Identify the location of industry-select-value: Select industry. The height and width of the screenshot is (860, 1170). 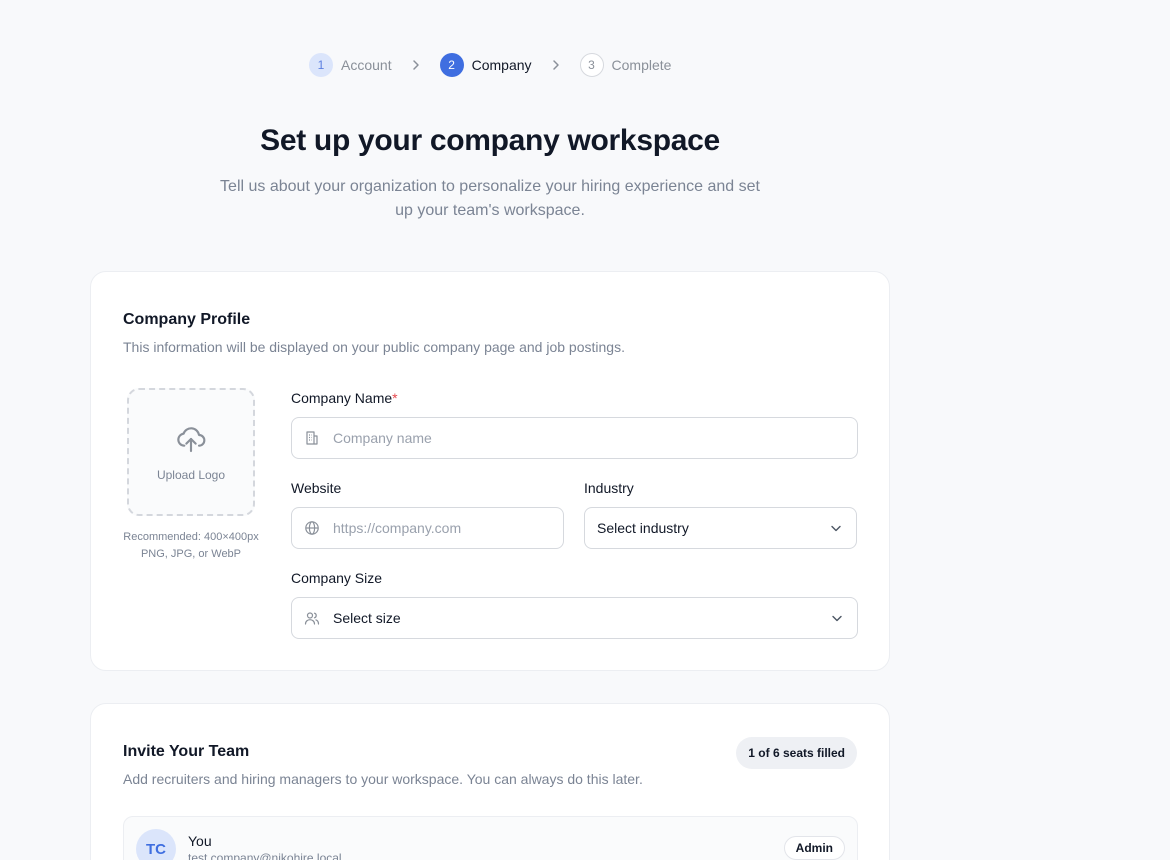
(643, 528).